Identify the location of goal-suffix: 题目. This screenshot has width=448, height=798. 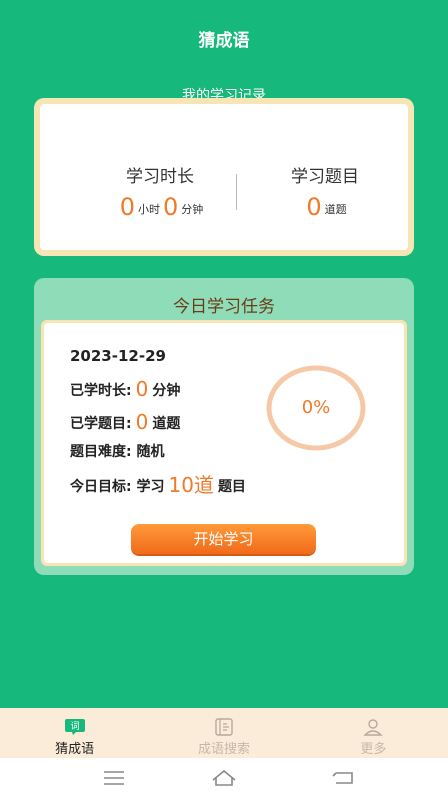
(231, 487).